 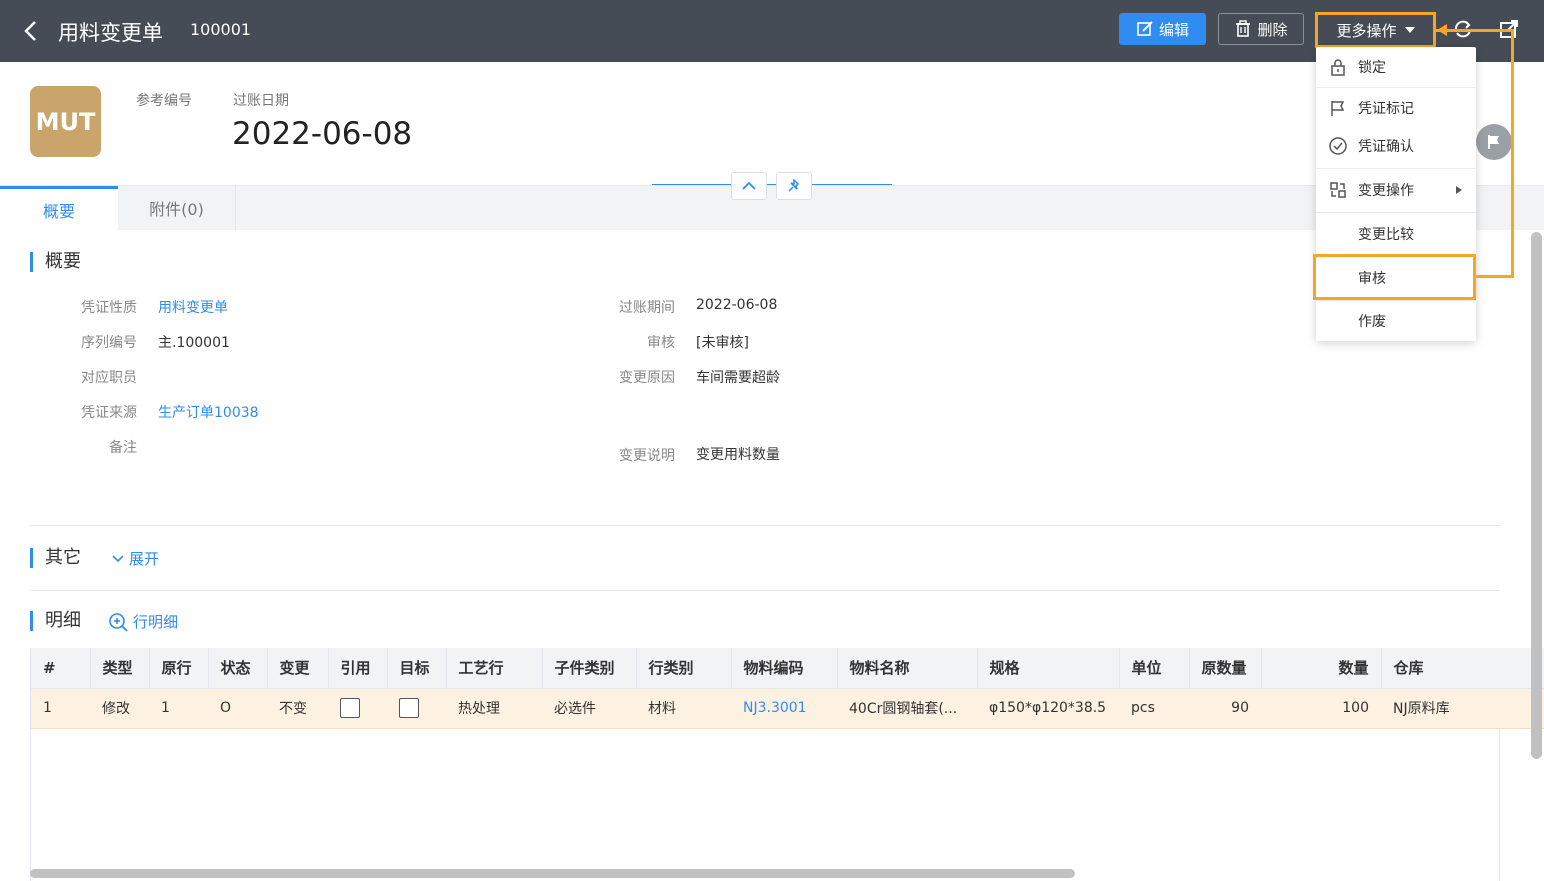 What do you see at coordinates (1338, 190) in the screenshot?
I see `swap-icon` at bounding box center [1338, 190].